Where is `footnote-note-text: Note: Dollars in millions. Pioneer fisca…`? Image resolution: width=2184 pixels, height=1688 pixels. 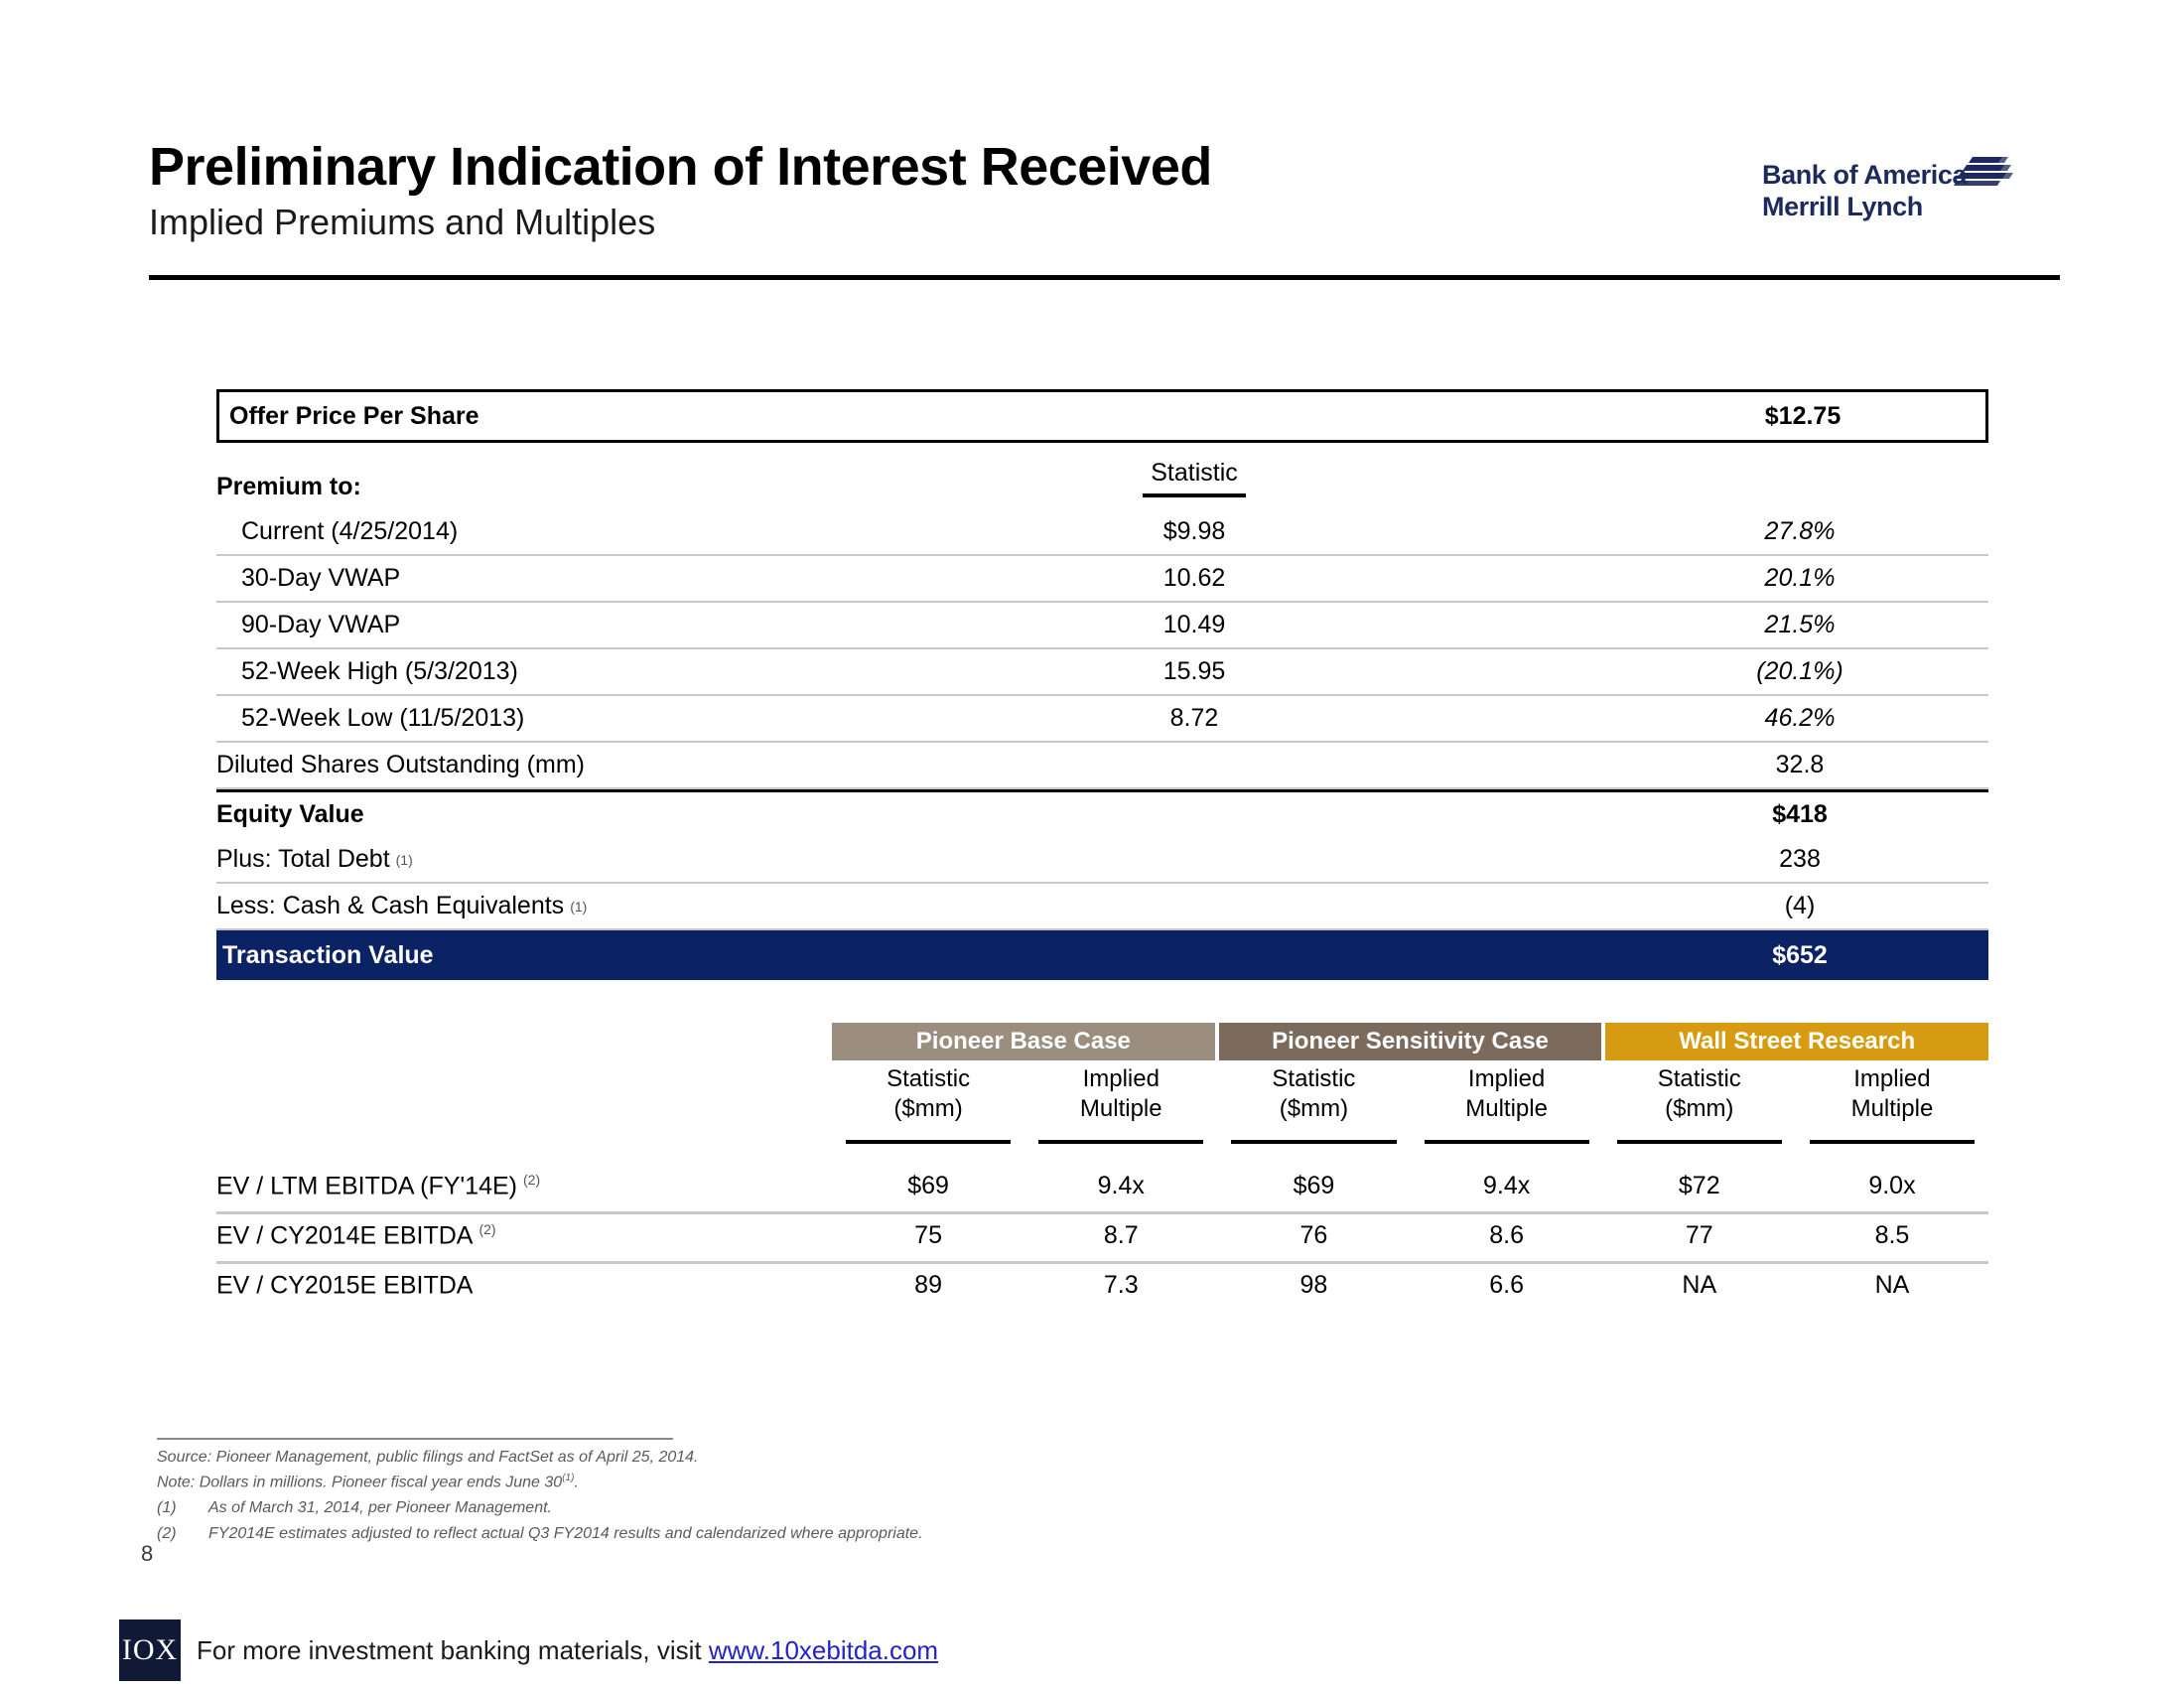
footnote-note-text: Note: Dollars in millions. Pioneer fisca… is located at coordinates (360, 1482).